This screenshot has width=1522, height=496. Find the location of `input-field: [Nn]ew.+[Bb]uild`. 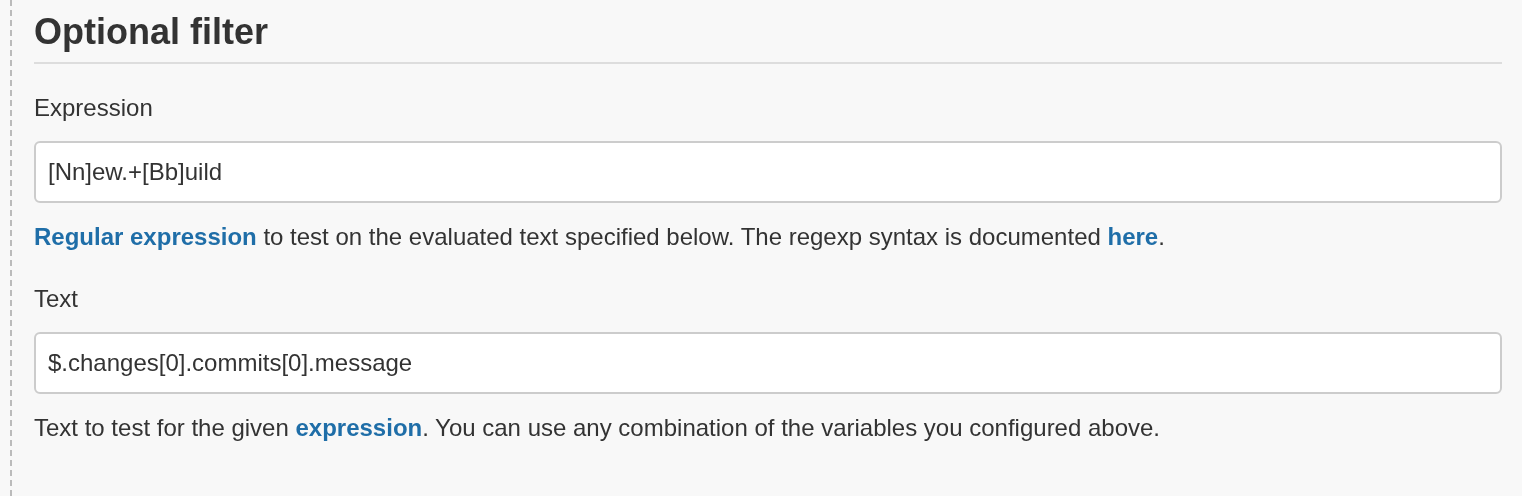

input-field: [Nn]ew.+[Bb]uild is located at coordinates (768, 172).